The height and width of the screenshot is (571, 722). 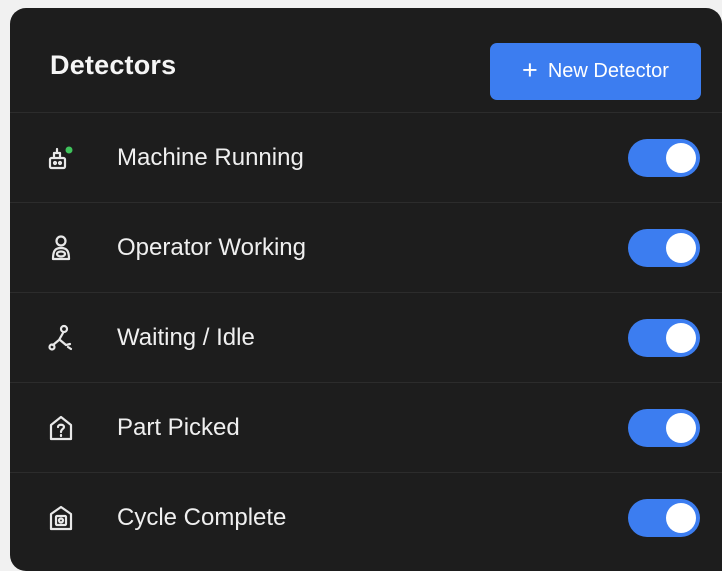 What do you see at coordinates (664, 247) in the screenshot?
I see `operator-working-toggle` at bounding box center [664, 247].